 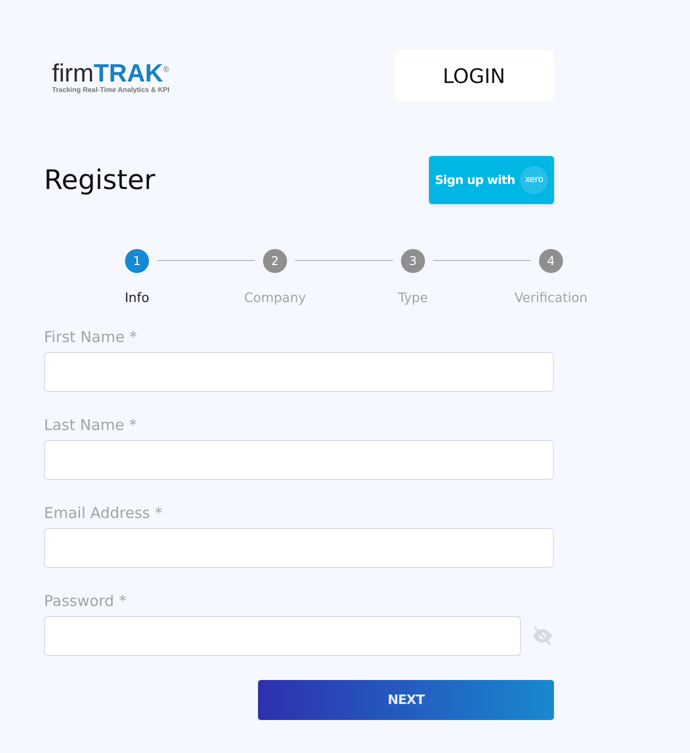 I want to click on field-label: Password *, so click(x=86, y=601).